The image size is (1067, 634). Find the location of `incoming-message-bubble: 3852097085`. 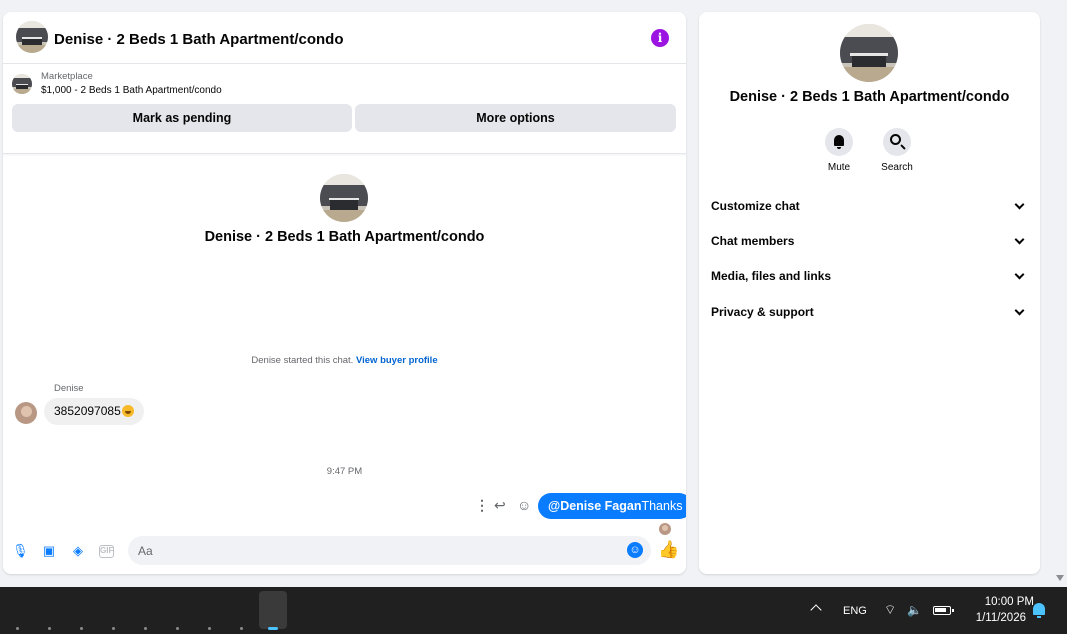

incoming-message-bubble: 3852097085 is located at coordinates (94, 411).